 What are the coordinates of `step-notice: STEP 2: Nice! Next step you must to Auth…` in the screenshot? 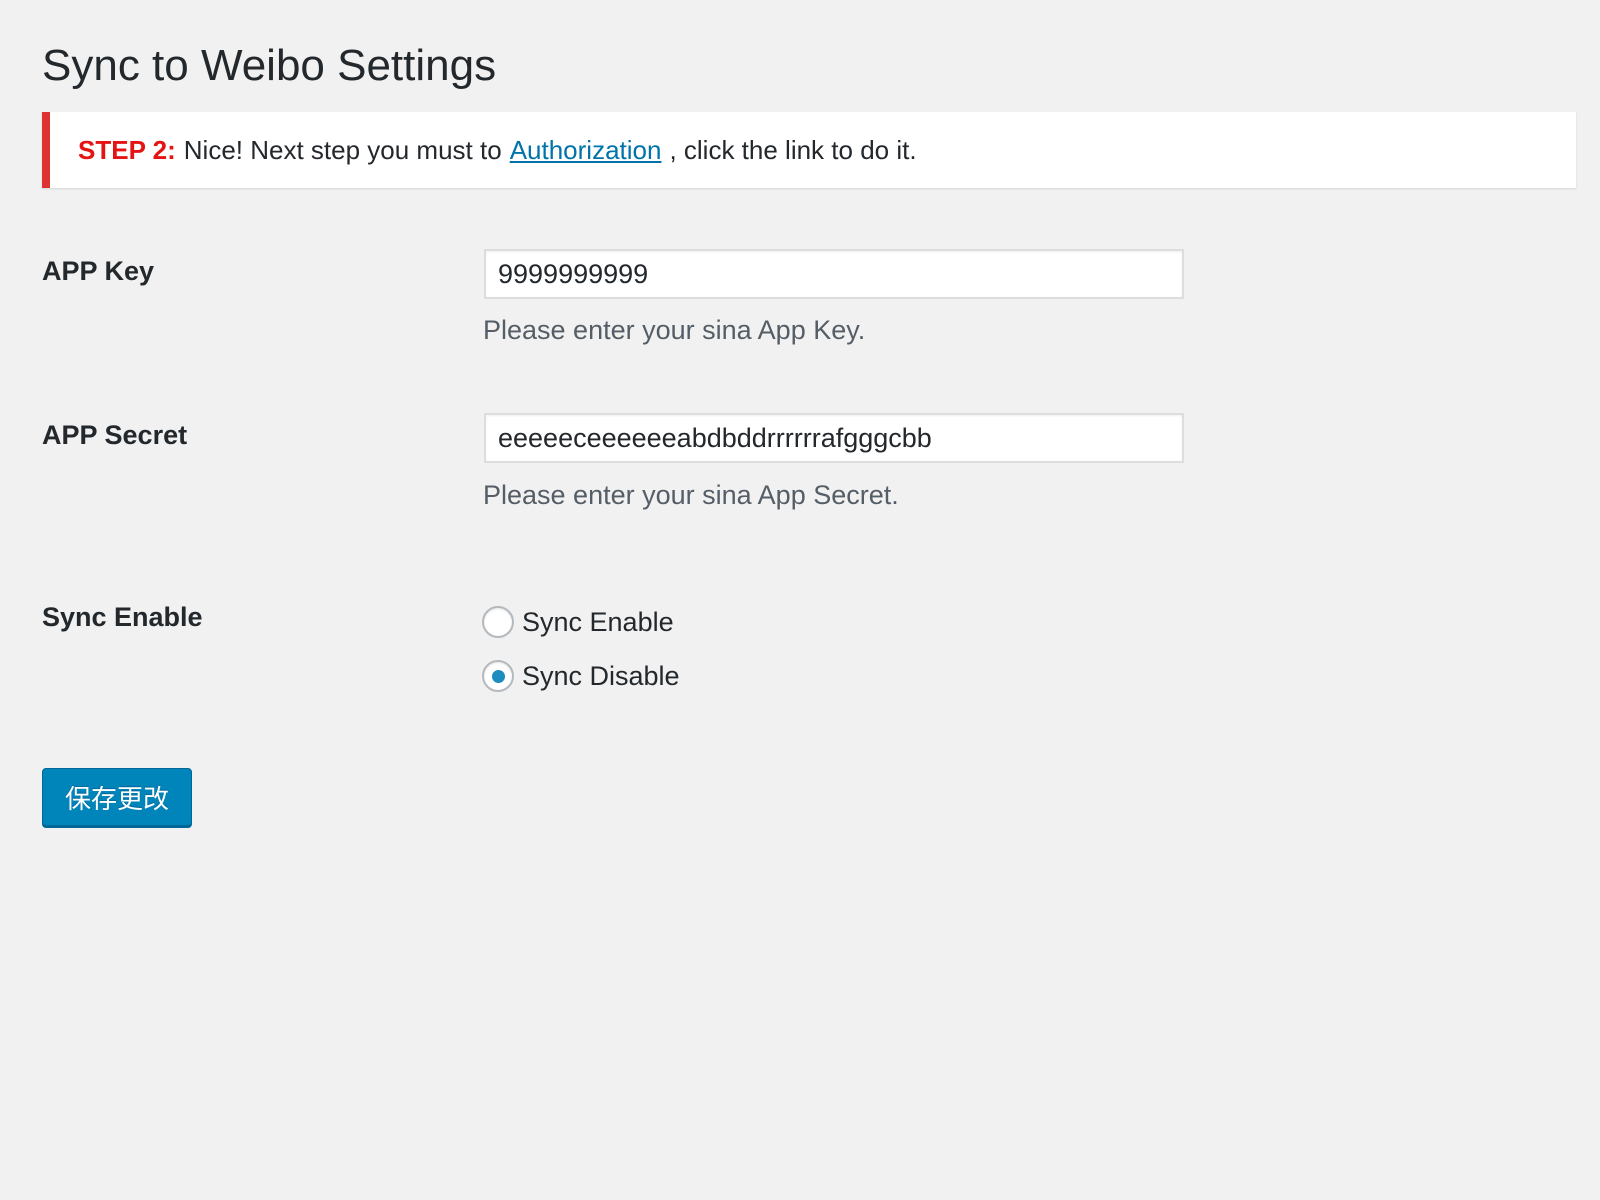 It's located at (809, 150).